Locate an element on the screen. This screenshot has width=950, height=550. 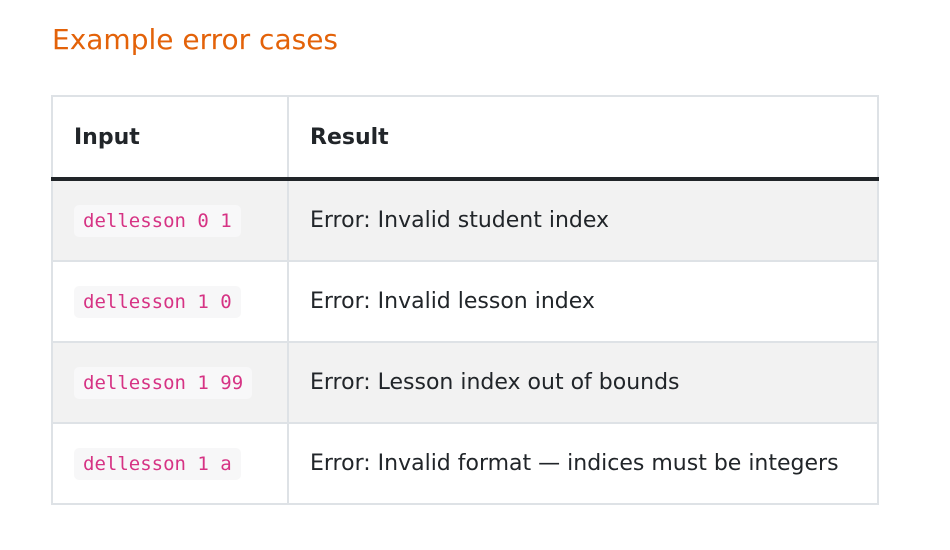
command-code: dellesson 1 a is located at coordinates (157, 463).